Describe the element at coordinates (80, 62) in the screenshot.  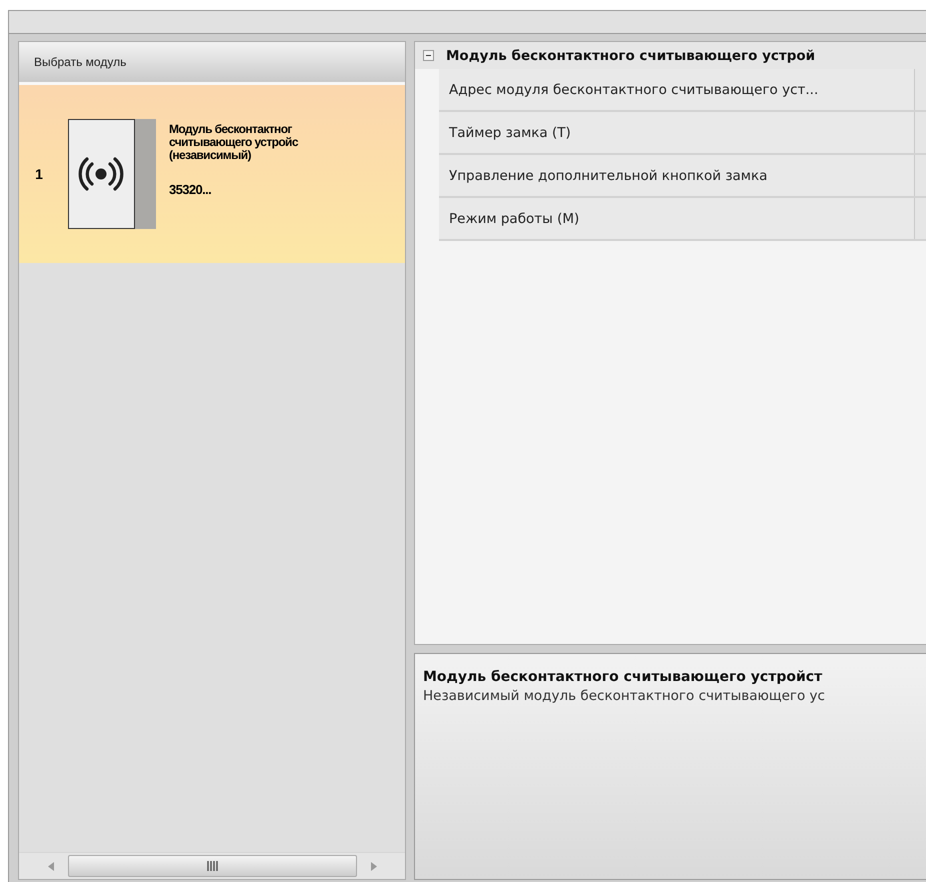
I see `panel-title: Выбрать модуль` at that location.